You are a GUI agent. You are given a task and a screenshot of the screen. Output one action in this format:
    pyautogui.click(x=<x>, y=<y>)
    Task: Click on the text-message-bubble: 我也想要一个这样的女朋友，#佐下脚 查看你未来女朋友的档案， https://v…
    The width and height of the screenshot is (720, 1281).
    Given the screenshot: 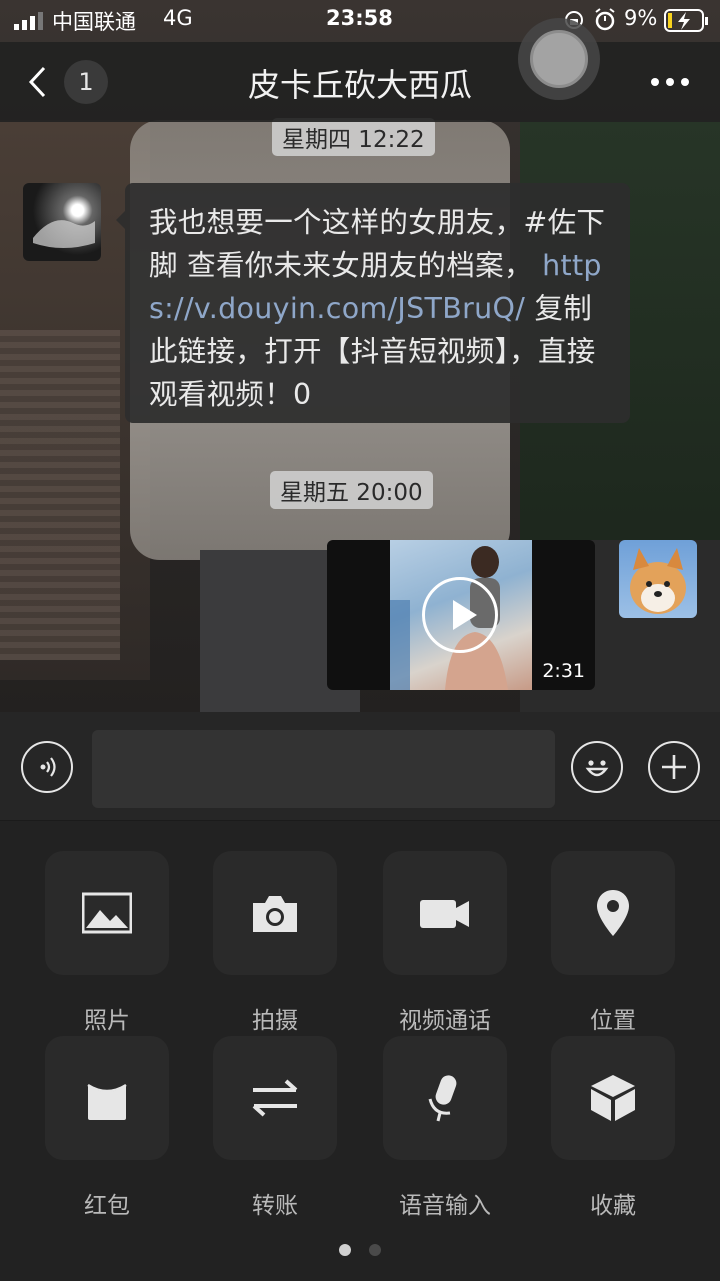 What is the action you would take?
    pyautogui.click(x=373, y=303)
    